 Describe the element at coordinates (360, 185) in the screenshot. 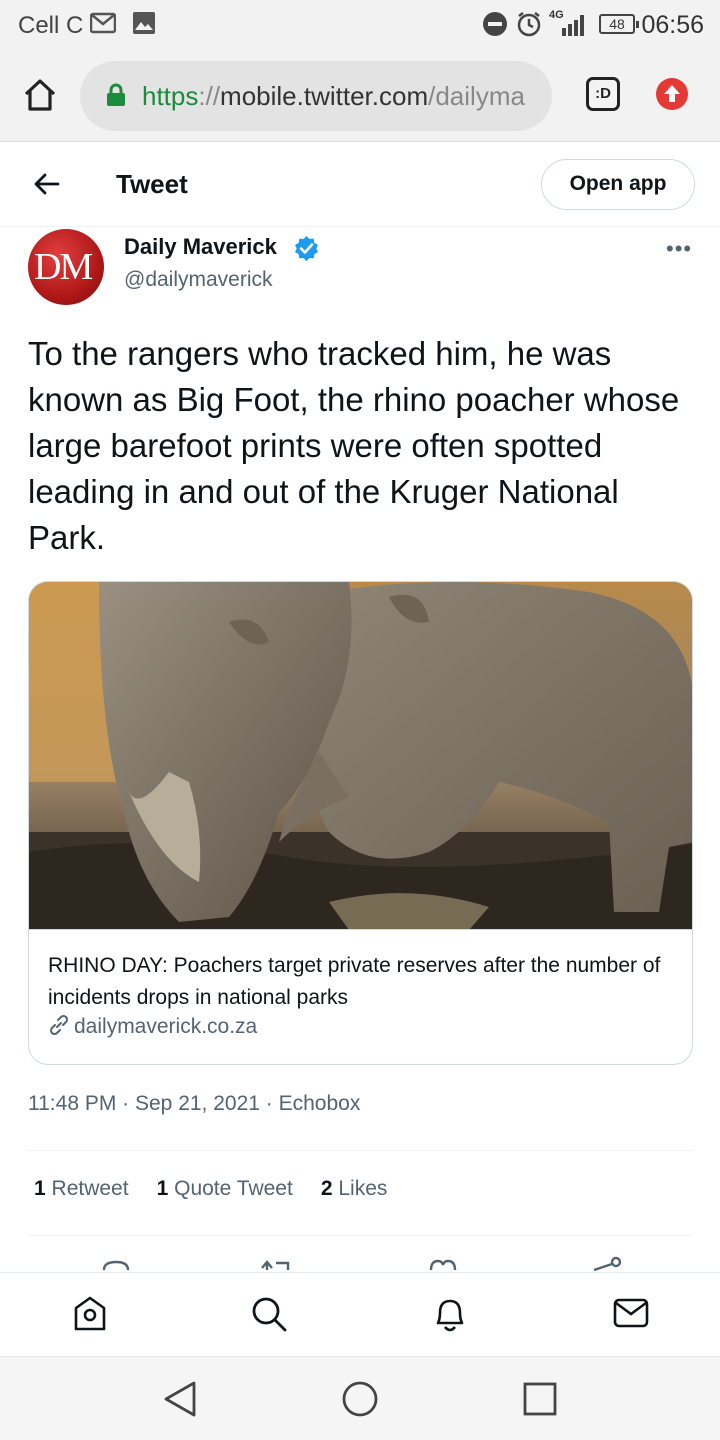

I see `tweet-header: Tweet Open app` at that location.